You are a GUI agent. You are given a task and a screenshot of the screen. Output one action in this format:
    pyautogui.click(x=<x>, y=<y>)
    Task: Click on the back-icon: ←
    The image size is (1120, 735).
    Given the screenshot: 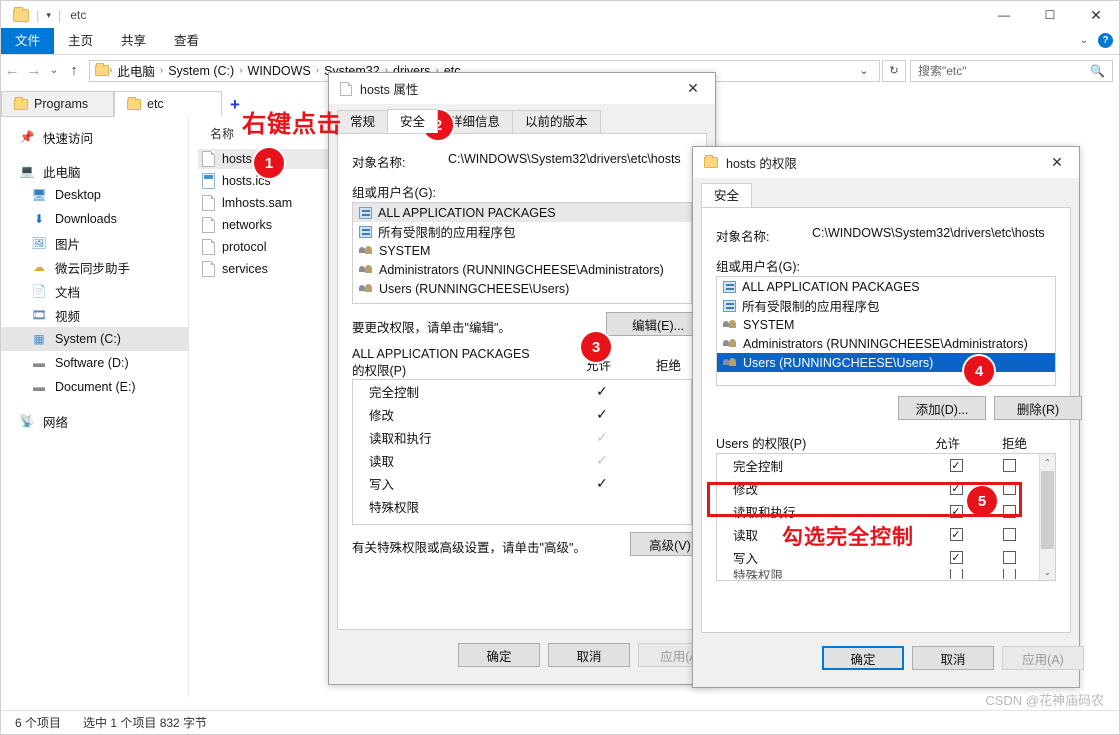 What is the action you would take?
    pyautogui.click(x=12, y=70)
    